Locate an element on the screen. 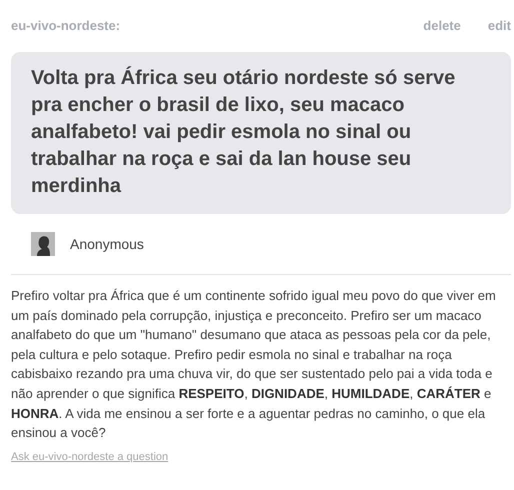  action-link: delete is located at coordinates (442, 25).